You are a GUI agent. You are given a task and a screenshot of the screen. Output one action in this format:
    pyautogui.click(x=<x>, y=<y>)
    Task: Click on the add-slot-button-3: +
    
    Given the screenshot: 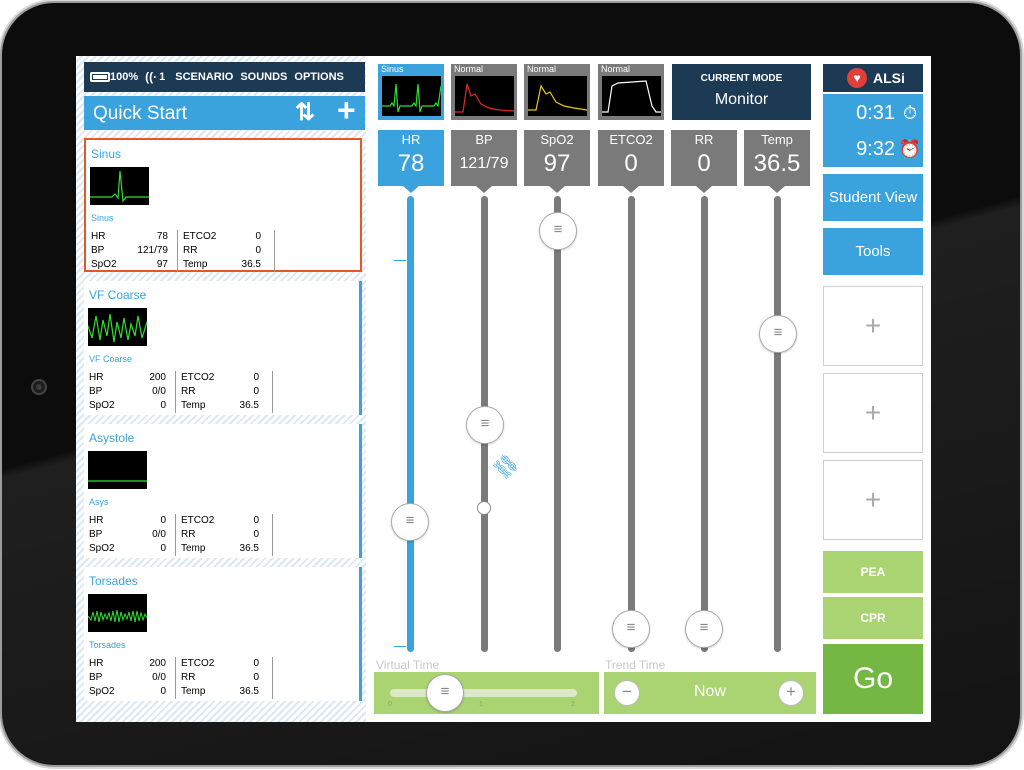 What is the action you would take?
    pyautogui.click(x=873, y=500)
    